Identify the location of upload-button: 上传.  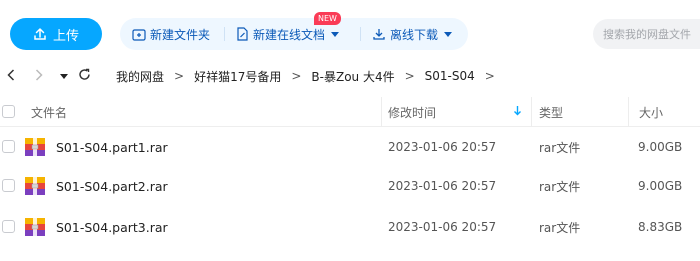
(56, 34).